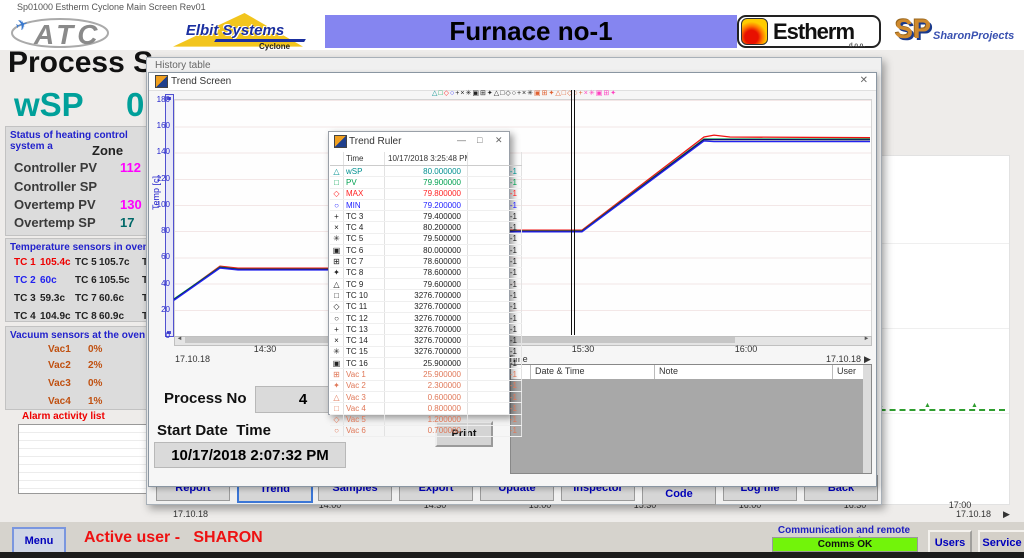 The width and height of the screenshot is (1024, 558). I want to click on controller-pv-value: 112, so click(130, 167).